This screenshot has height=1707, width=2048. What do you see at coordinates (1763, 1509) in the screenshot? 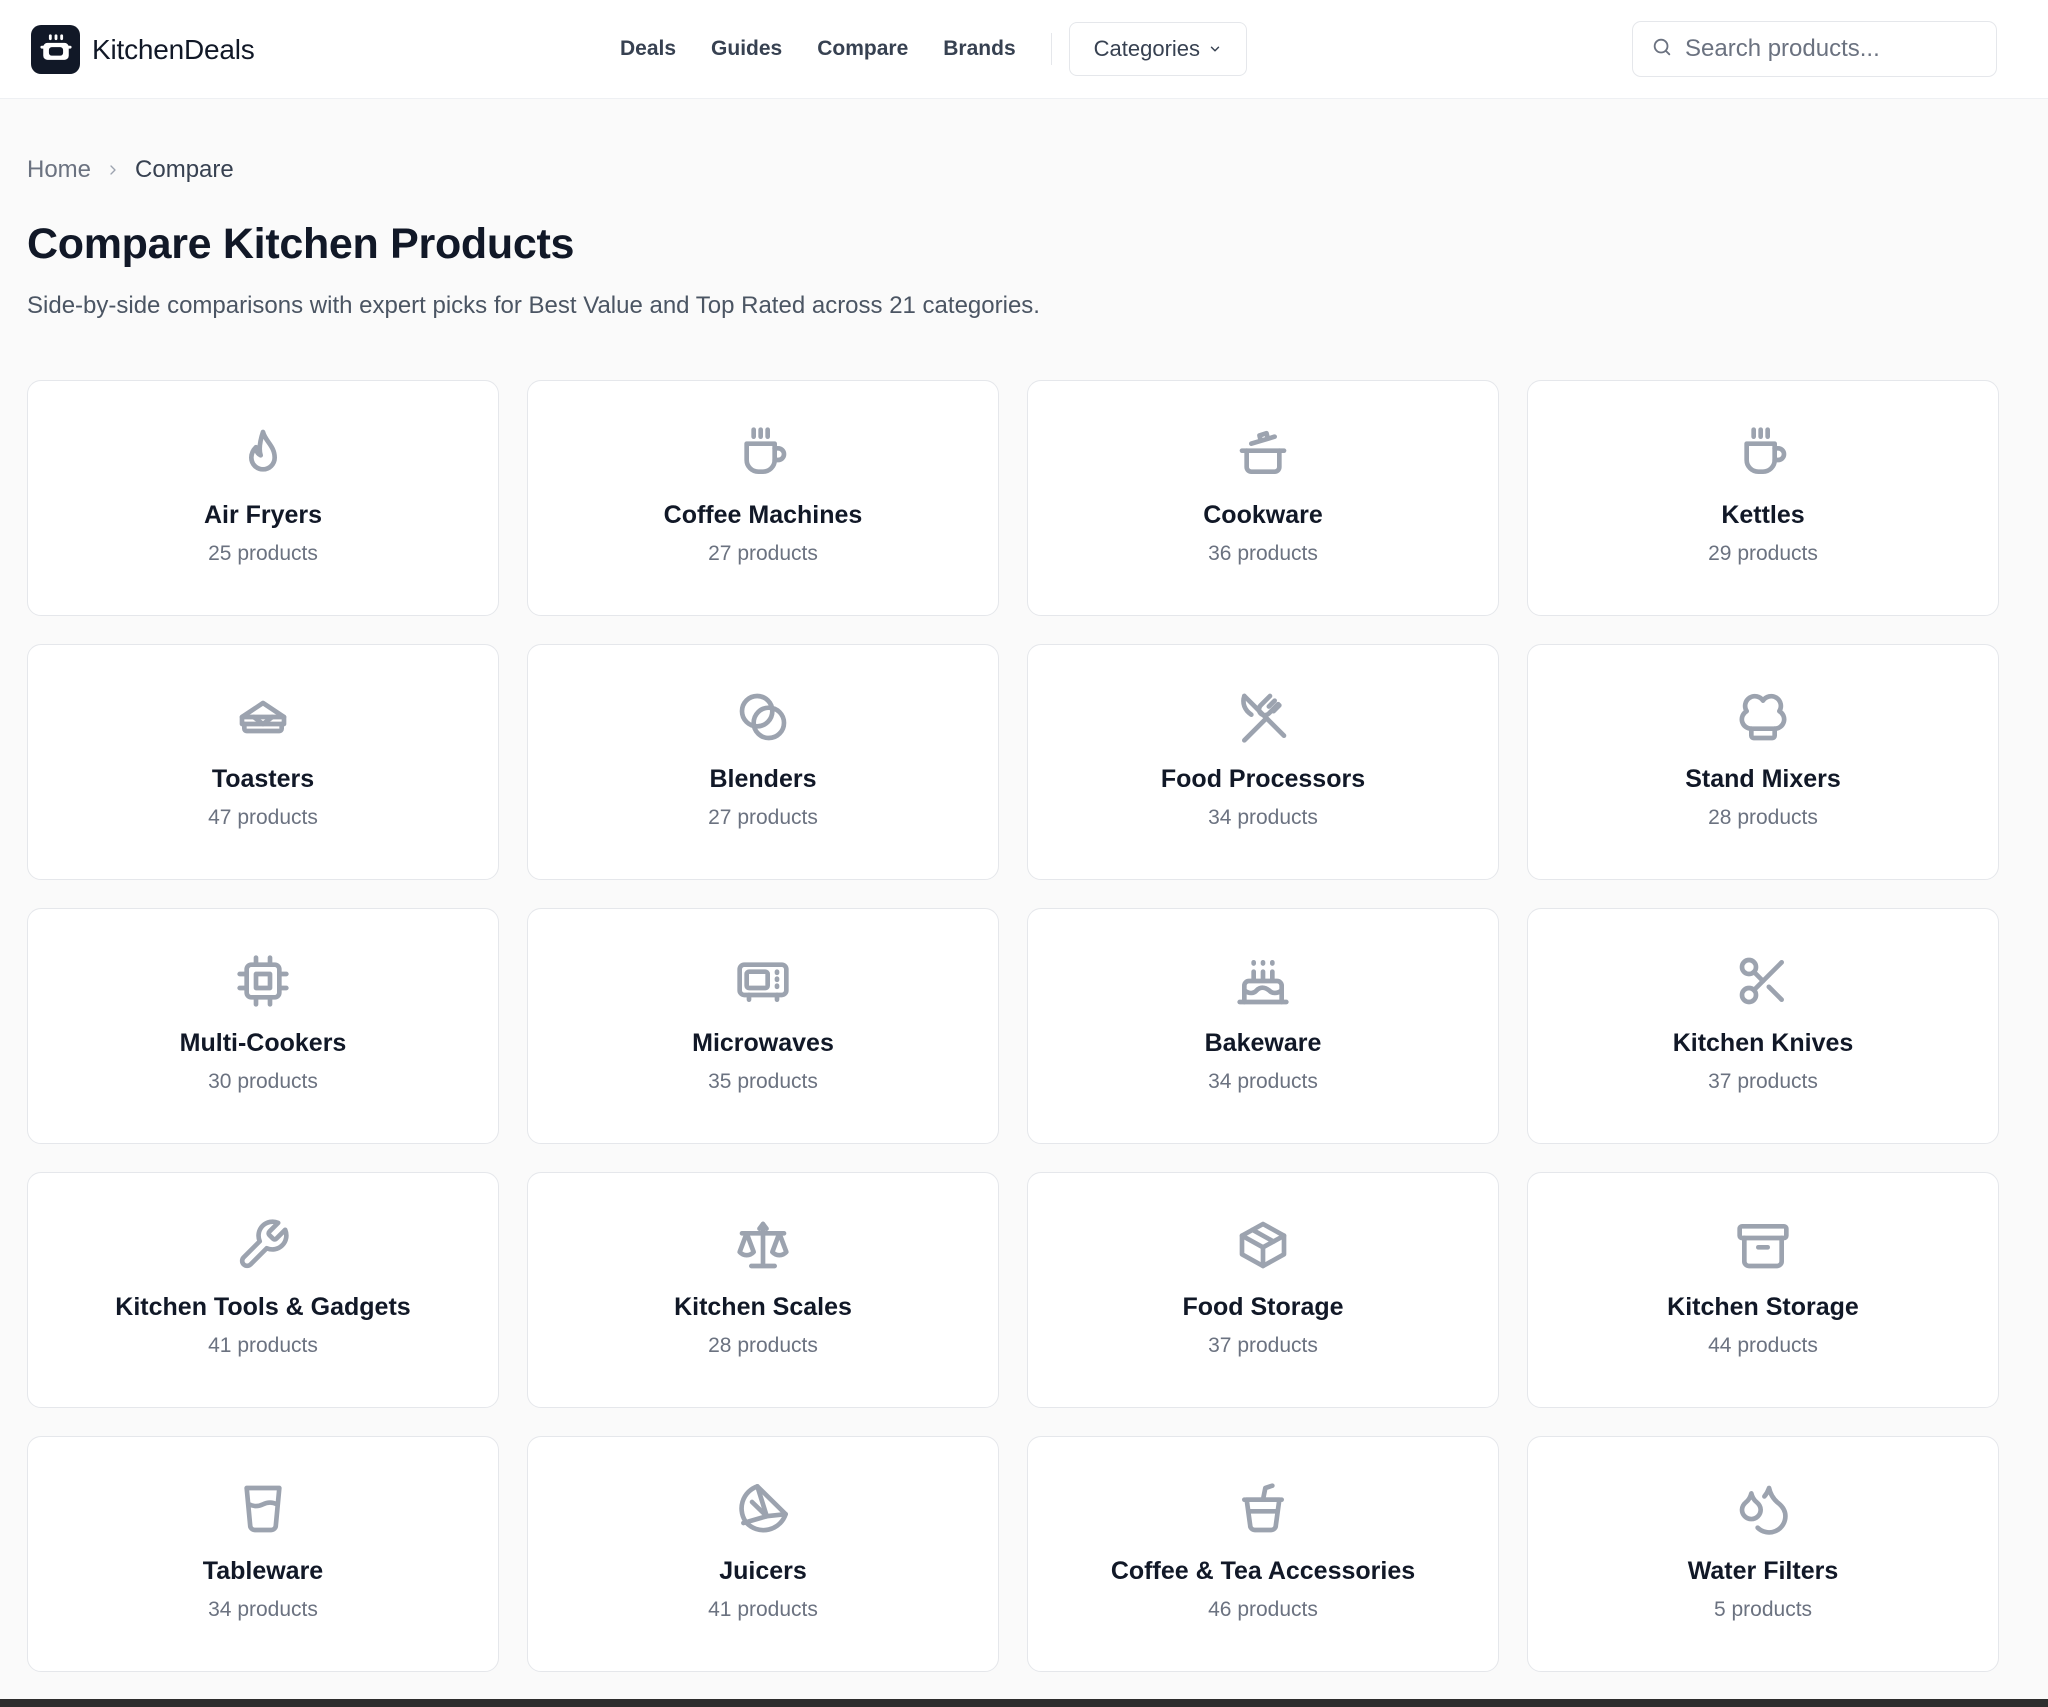
I see `droplets-icon` at bounding box center [1763, 1509].